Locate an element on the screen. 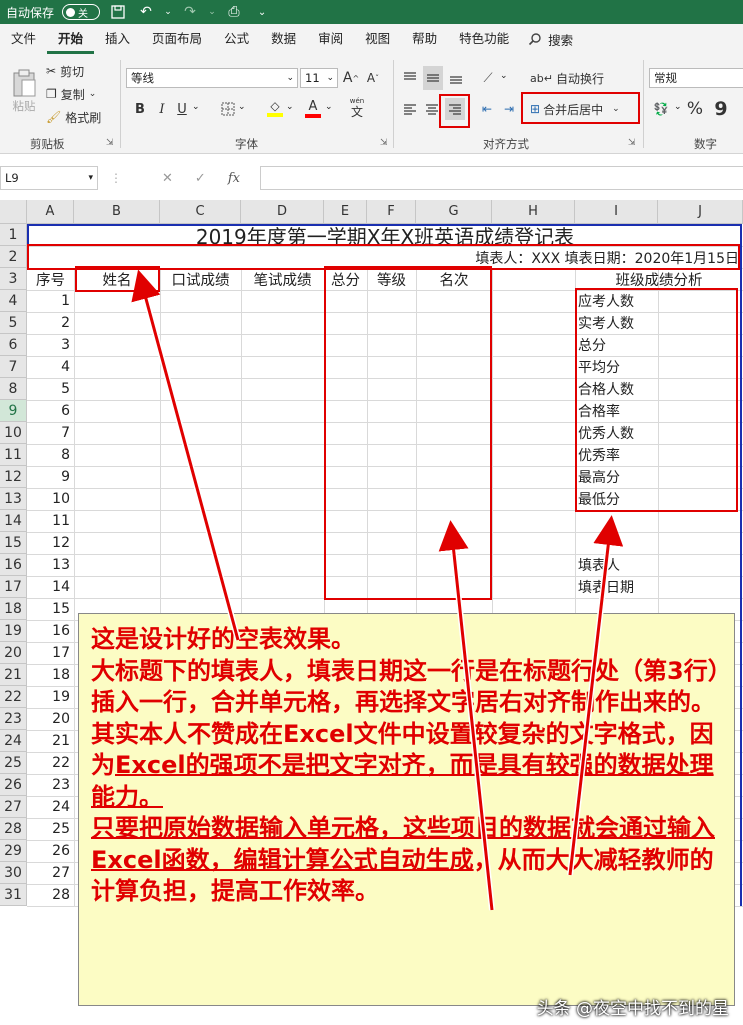  arrow-to-score-columns is located at coordinates (466, 715).